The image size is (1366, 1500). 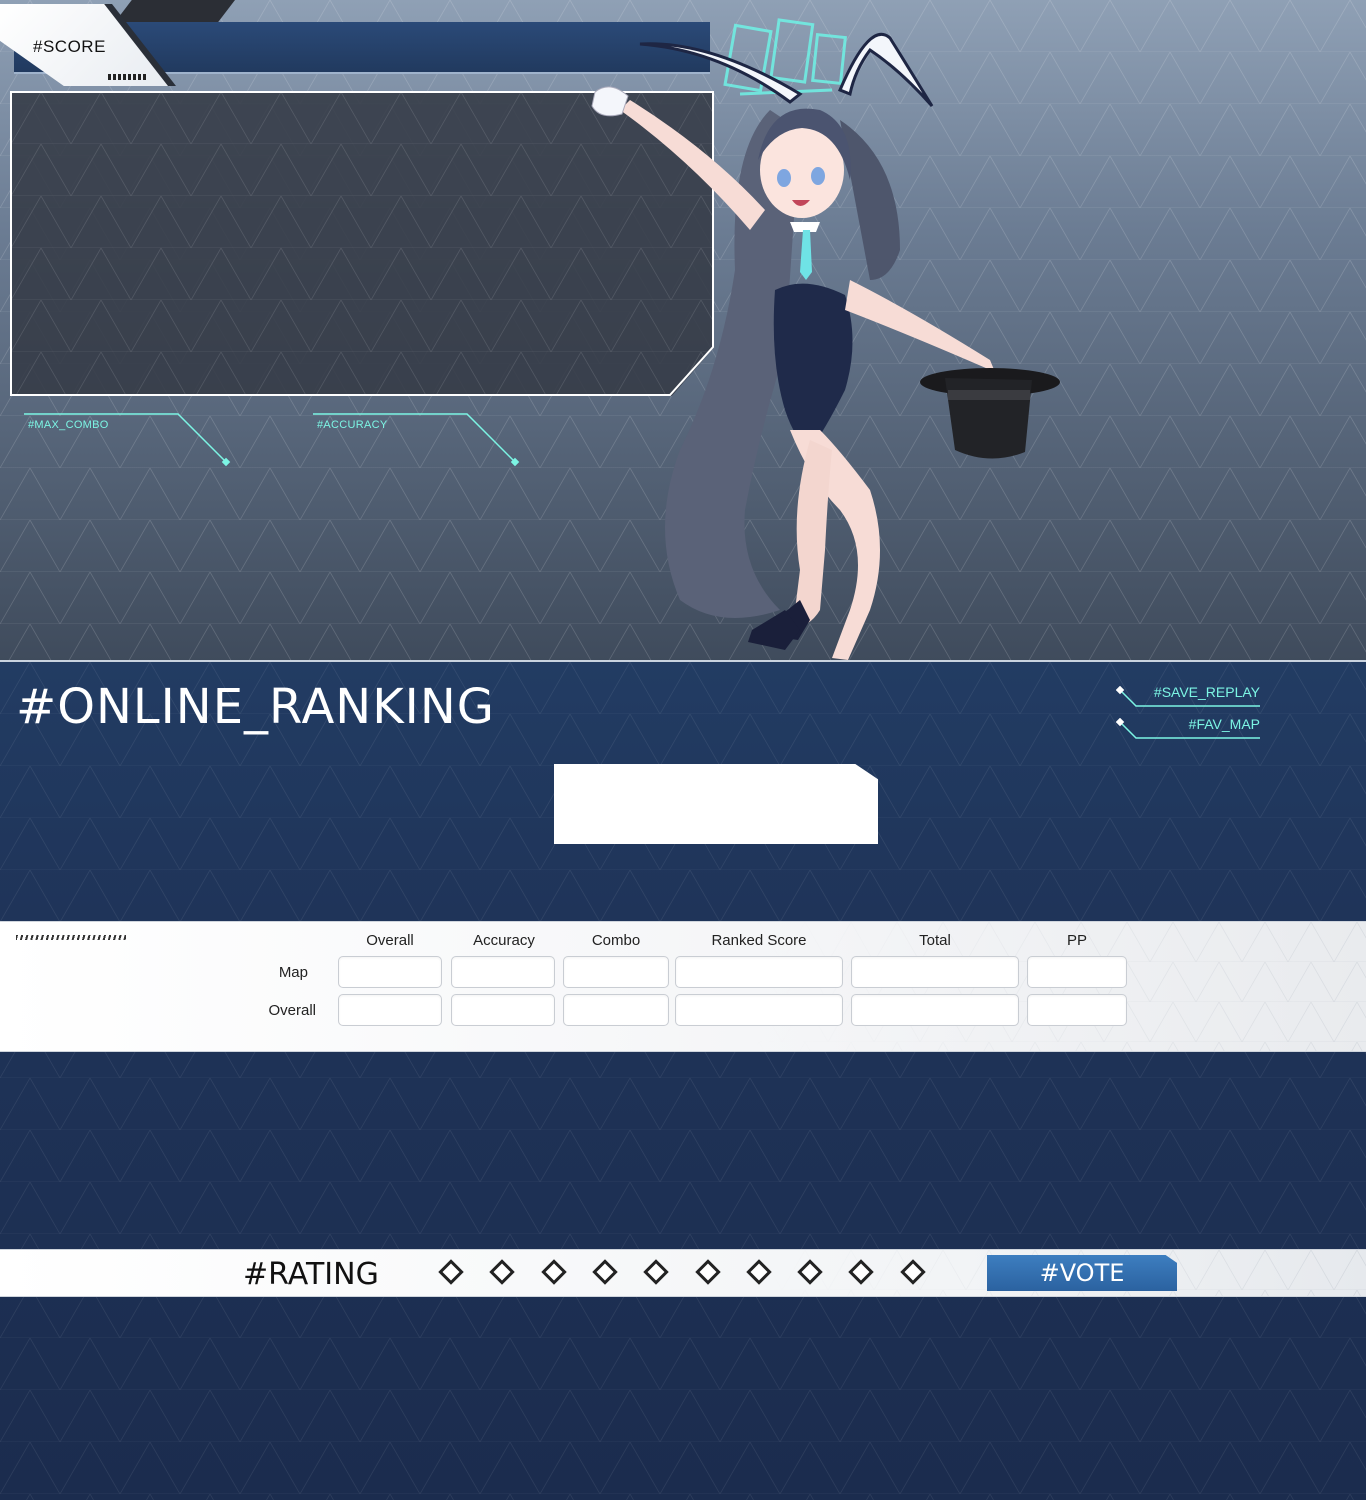 What do you see at coordinates (416, 440) in the screenshot?
I see `accuracy-line` at bounding box center [416, 440].